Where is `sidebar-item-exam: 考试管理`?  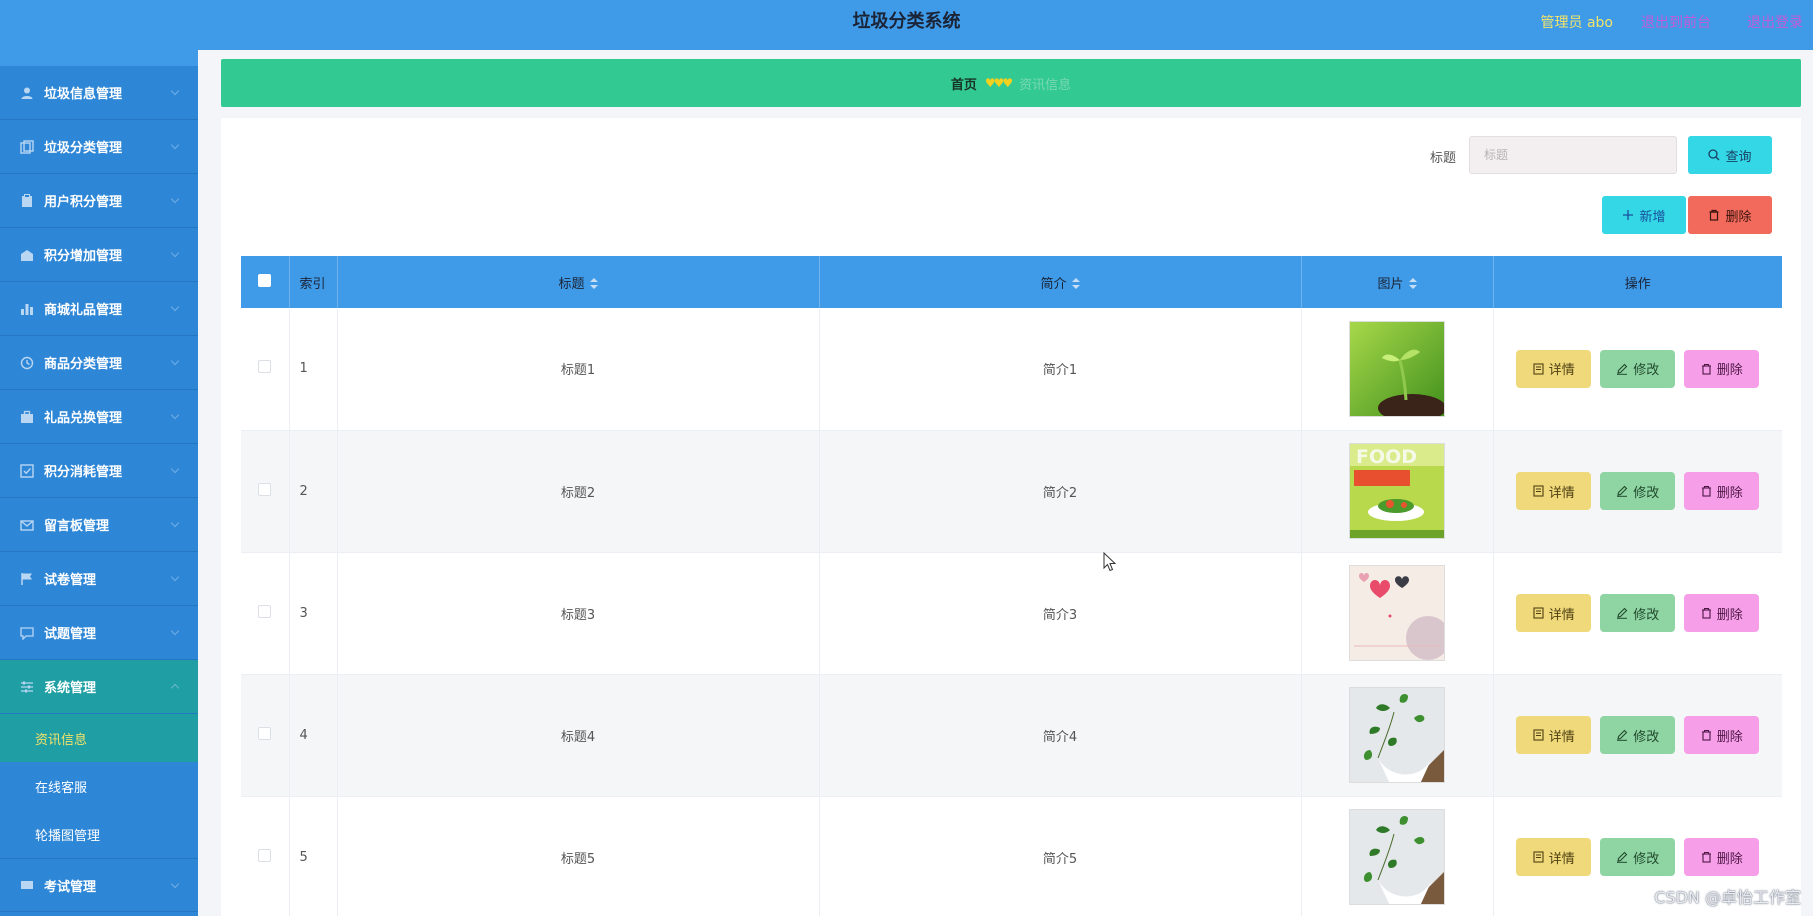
sidebar-item-exam: 考试管理 is located at coordinates (99, 885).